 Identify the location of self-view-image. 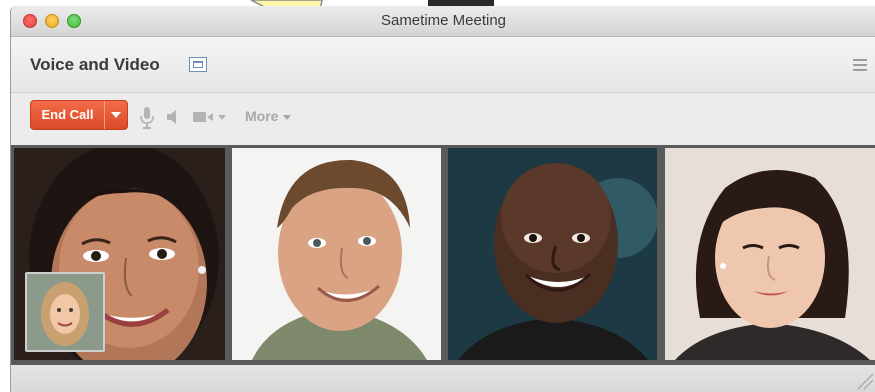
(65, 312).